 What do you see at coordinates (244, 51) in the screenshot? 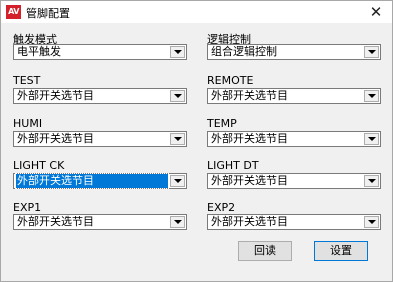
I see `logic-control-value: 组合逻辑控制` at bounding box center [244, 51].